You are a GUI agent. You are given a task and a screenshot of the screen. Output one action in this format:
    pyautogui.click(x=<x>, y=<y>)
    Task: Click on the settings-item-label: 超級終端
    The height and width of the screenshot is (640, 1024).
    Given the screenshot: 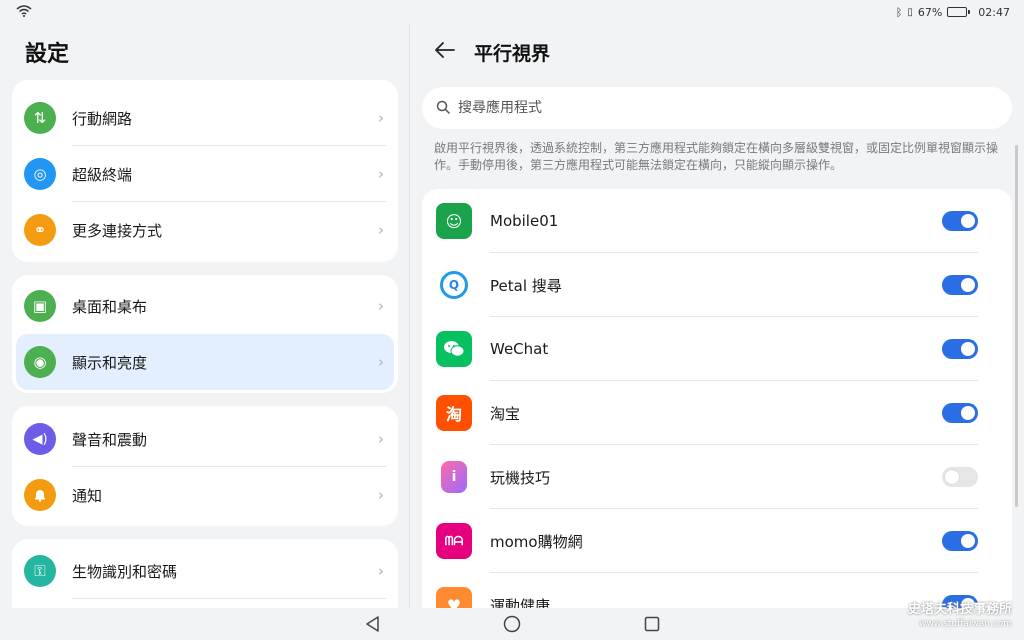 What is the action you would take?
    pyautogui.click(x=102, y=174)
    